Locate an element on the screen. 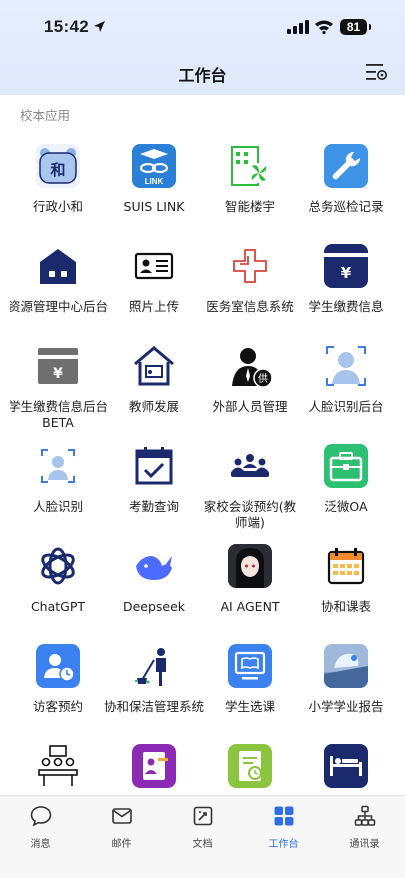  status-time: 15:42 is located at coordinates (66, 26).